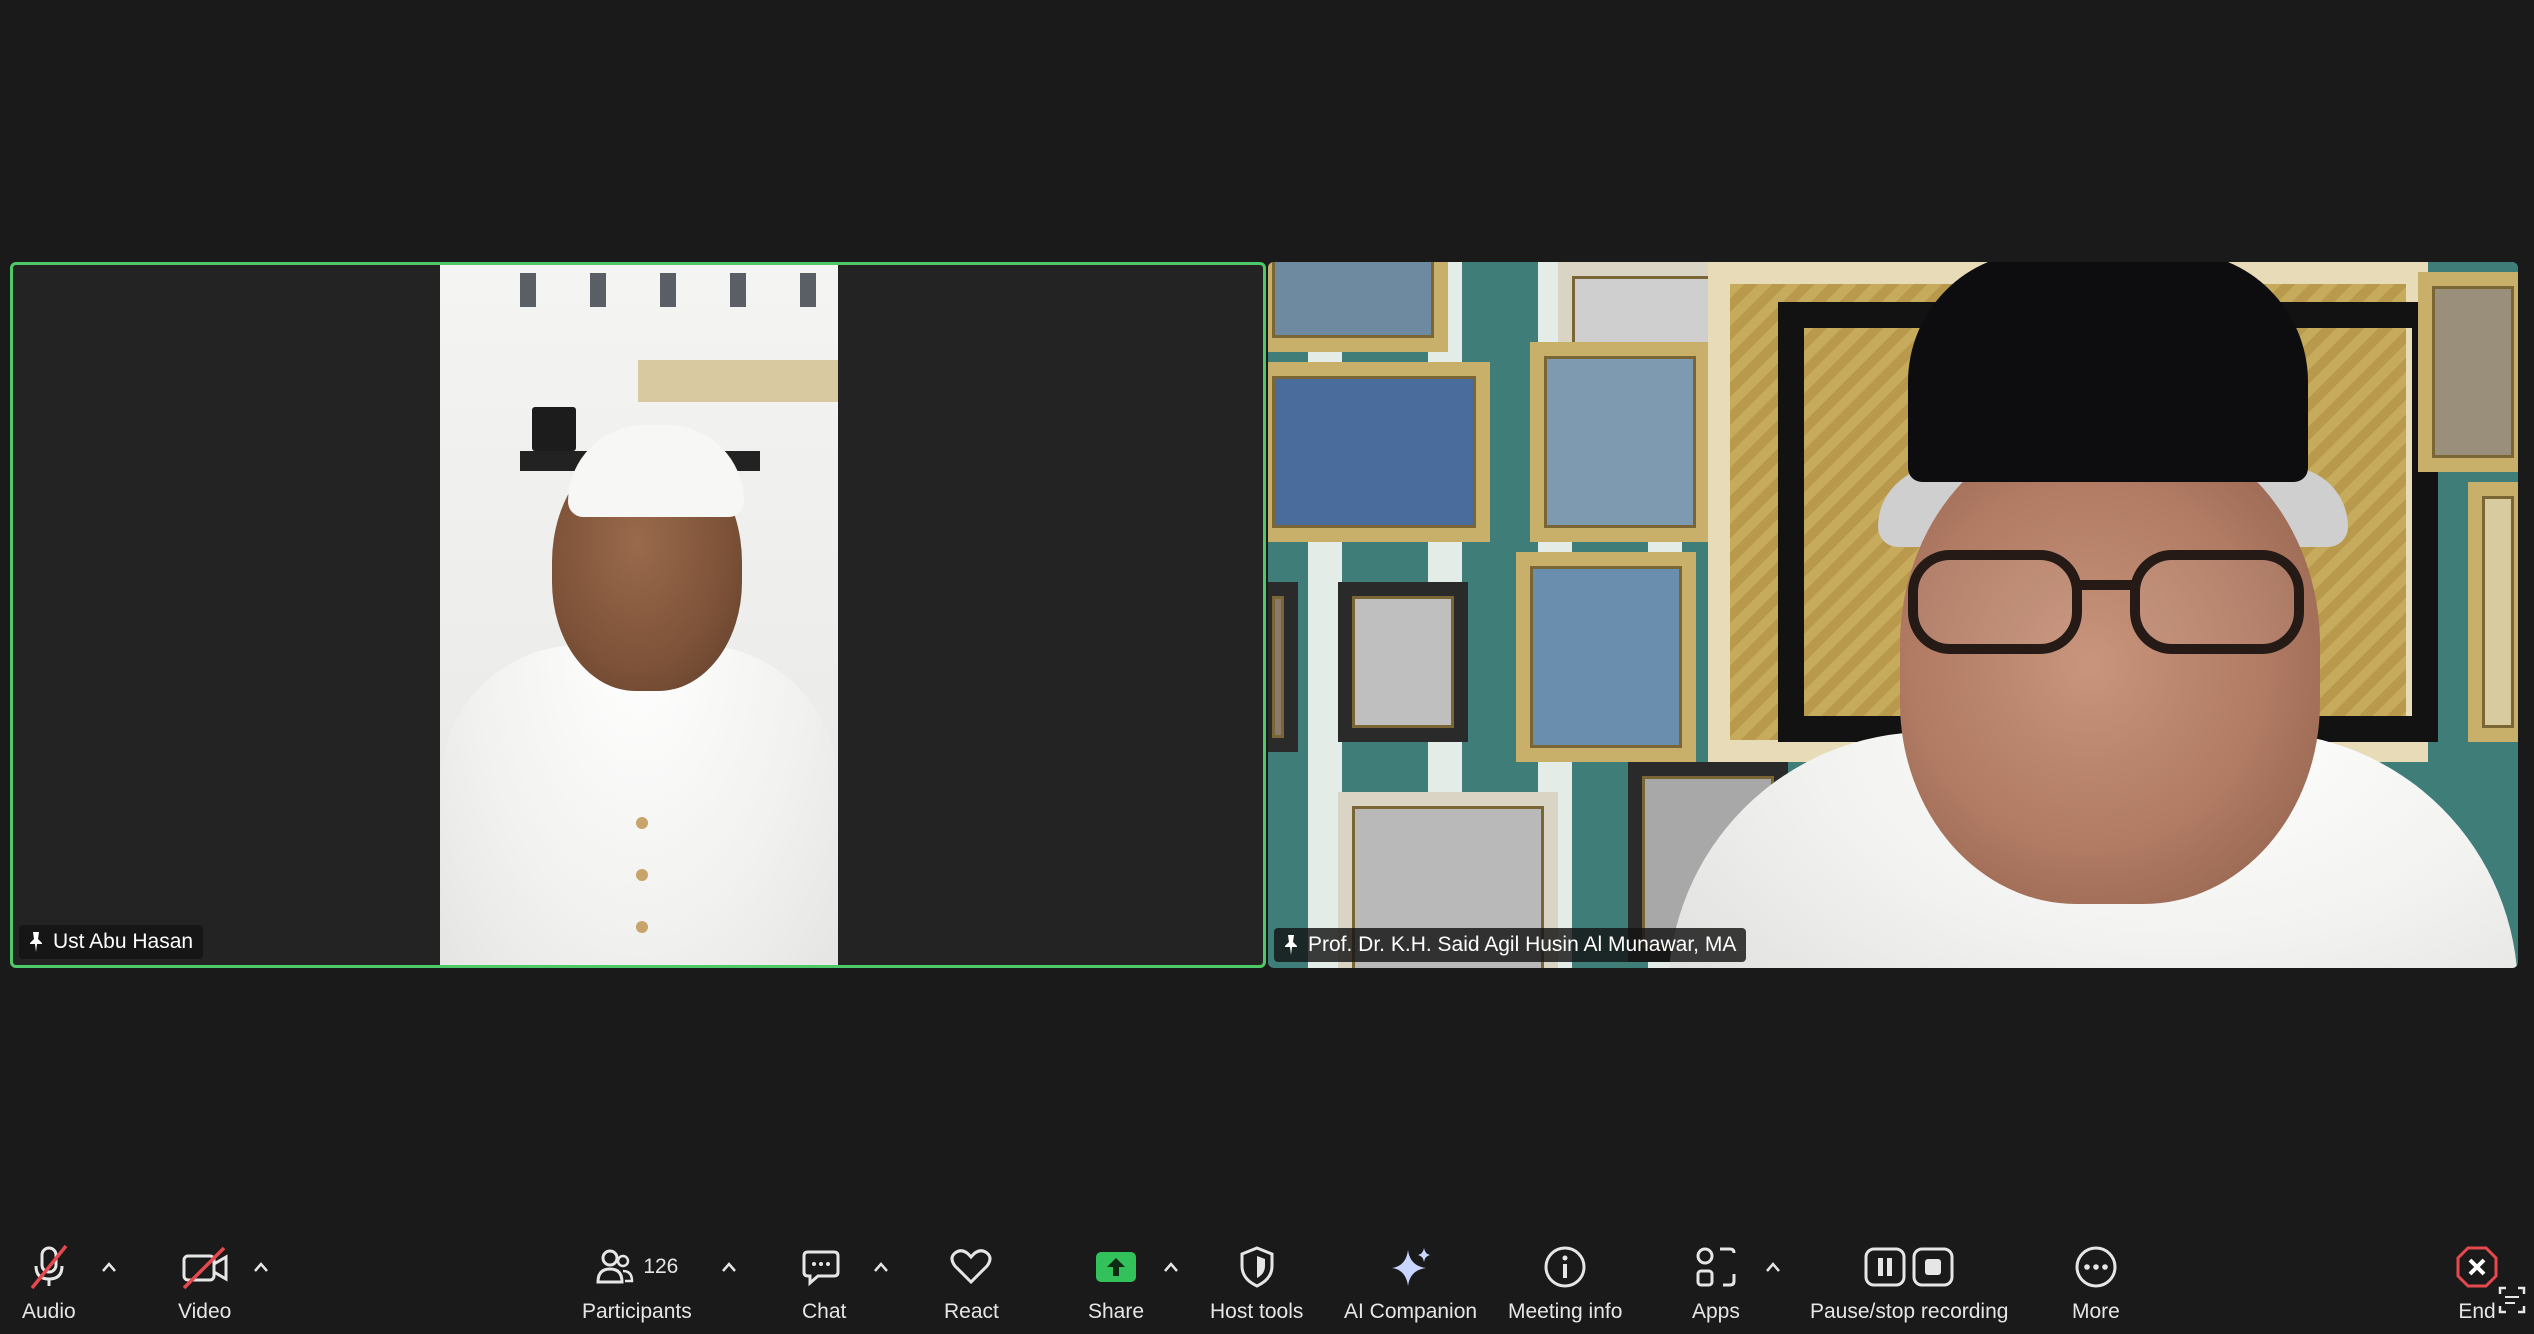 The image size is (2534, 1334). I want to click on pause-stop-recording-button: Pause/stop recording, so click(1909, 1284).